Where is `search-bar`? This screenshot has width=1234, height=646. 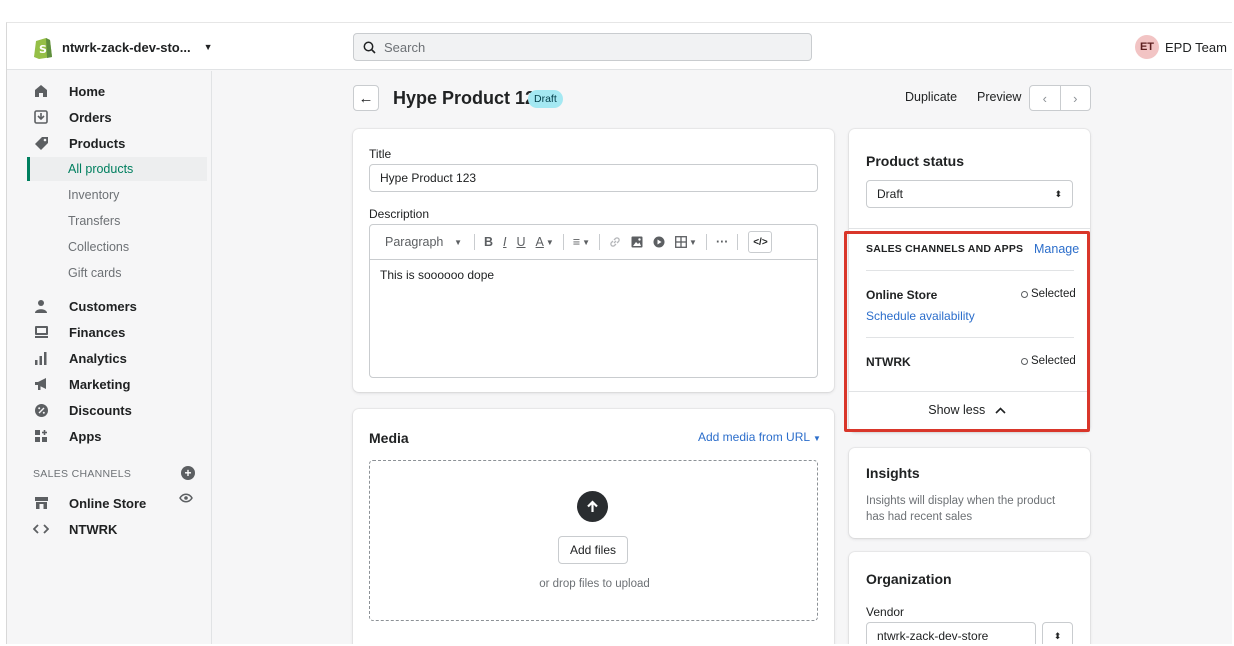 search-bar is located at coordinates (582, 47).